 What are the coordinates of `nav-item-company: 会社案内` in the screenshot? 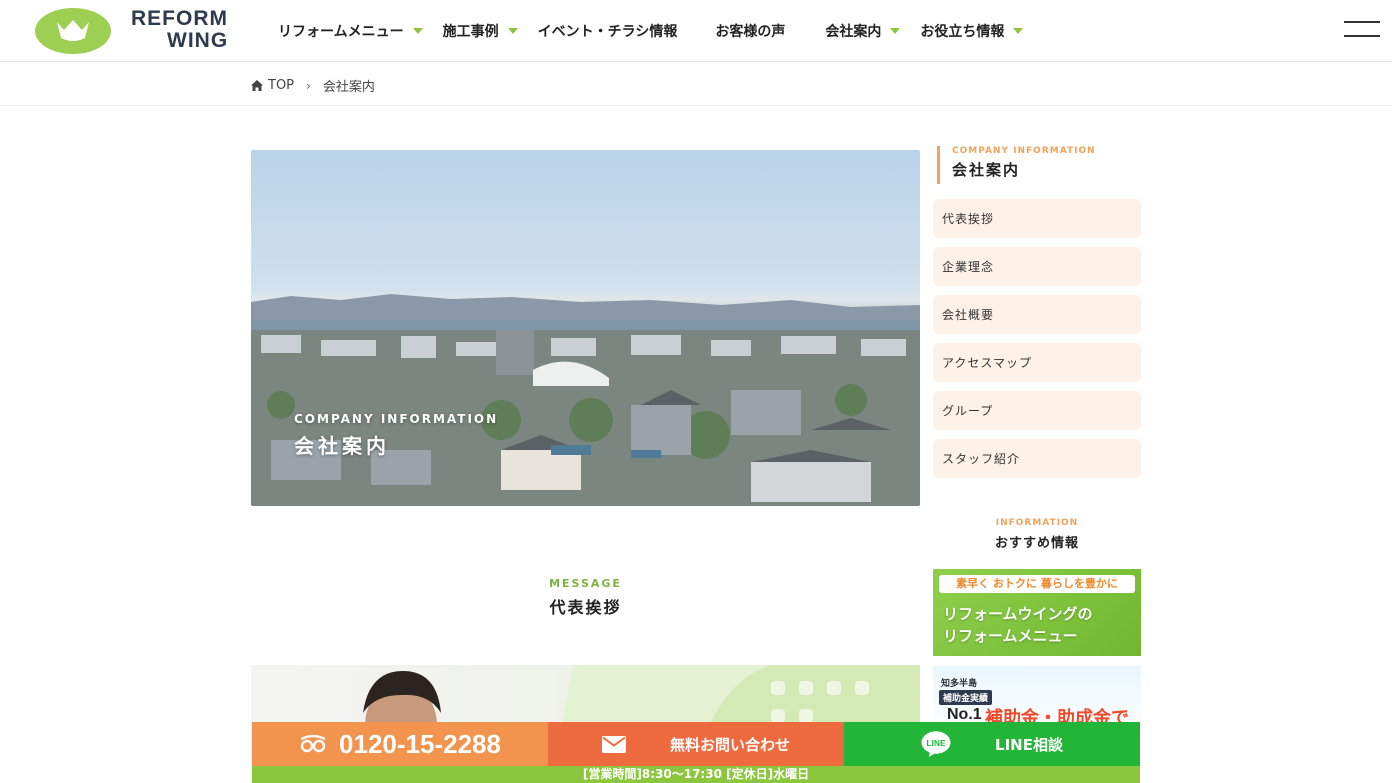 It's located at (863, 31).